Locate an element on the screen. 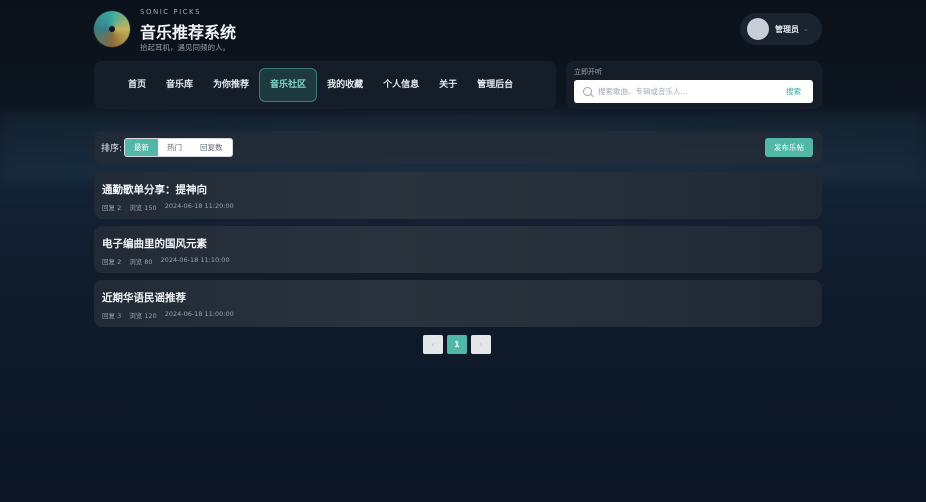 The image size is (926, 502). post-views: 浏览 120 is located at coordinates (143, 316).